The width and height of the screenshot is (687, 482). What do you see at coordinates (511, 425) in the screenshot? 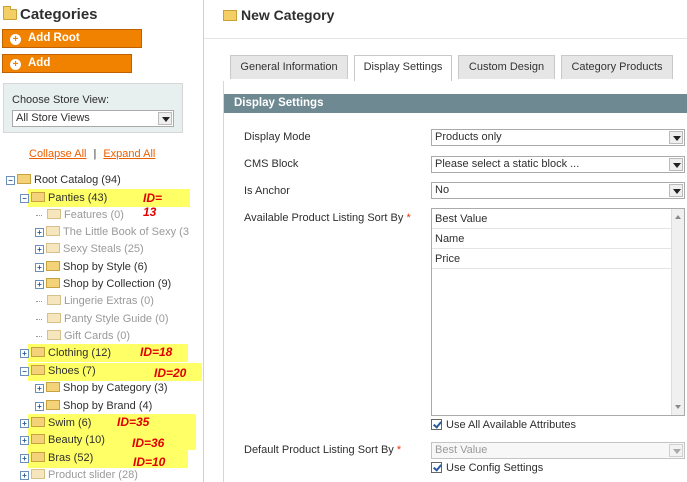
I see `use-all-attributes-label: Use All Available Attributes` at bounding box center [511, 425].